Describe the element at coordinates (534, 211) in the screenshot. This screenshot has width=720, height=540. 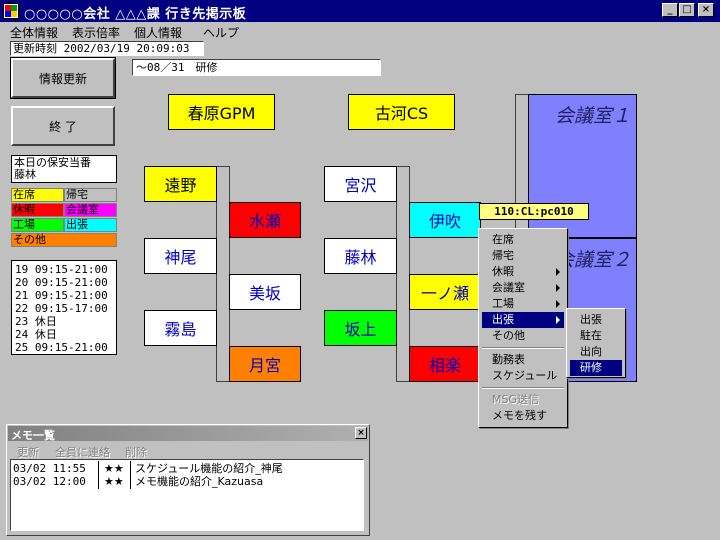
I see `pc-tooltip: 110:CL:pc010` at that location.